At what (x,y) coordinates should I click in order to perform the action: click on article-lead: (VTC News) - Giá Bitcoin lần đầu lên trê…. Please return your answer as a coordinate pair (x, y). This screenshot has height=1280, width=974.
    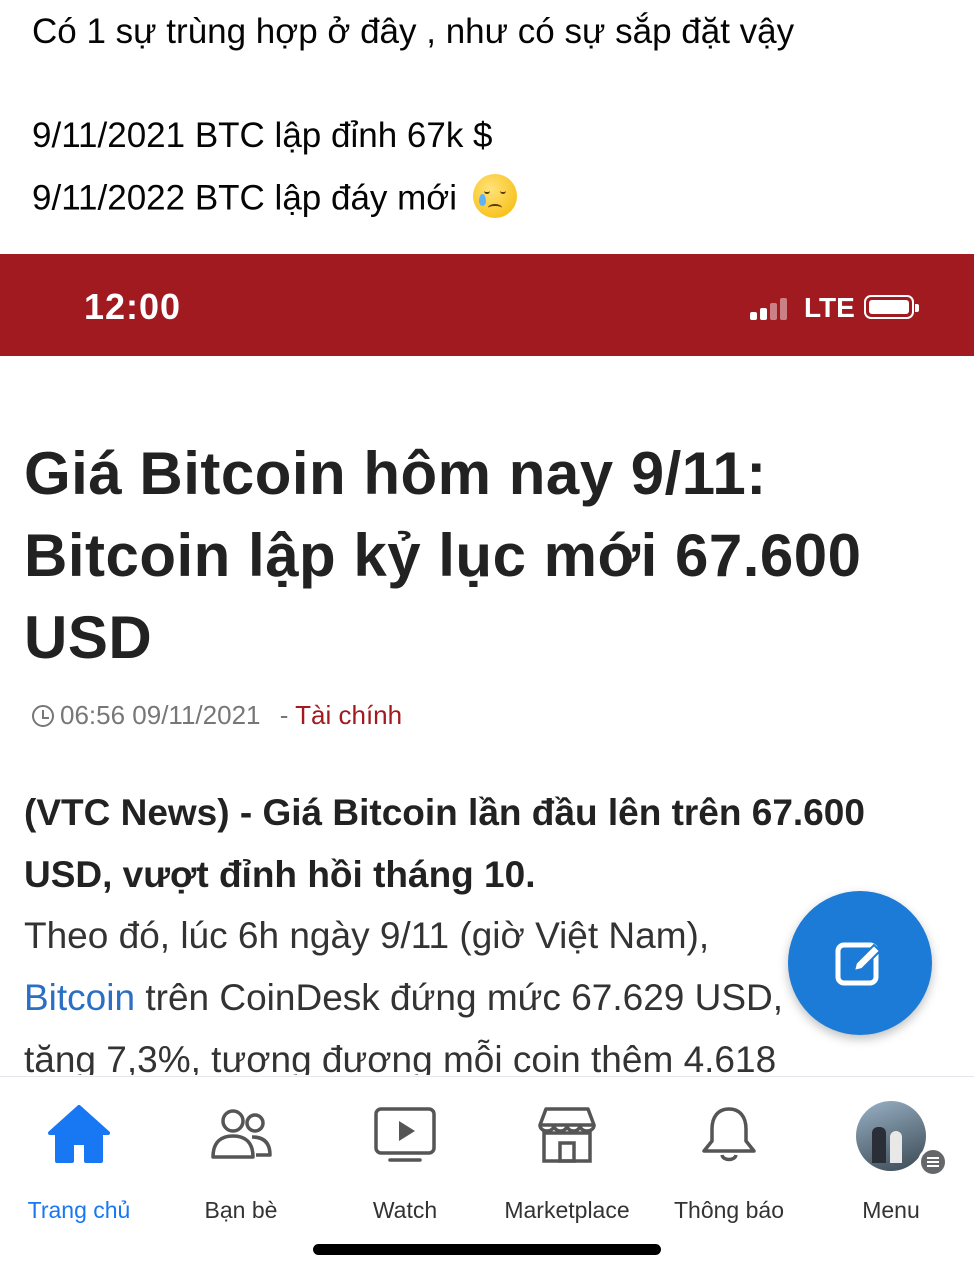
    Looking at the image, I should click on (444, 843).